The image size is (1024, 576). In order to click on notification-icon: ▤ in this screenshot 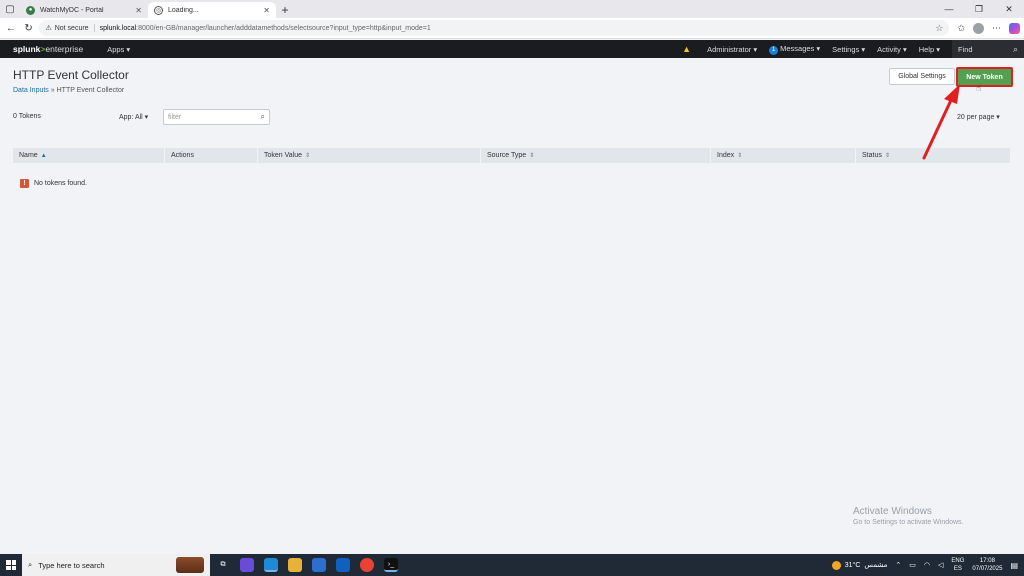, I will do `click(1014, 565)`.